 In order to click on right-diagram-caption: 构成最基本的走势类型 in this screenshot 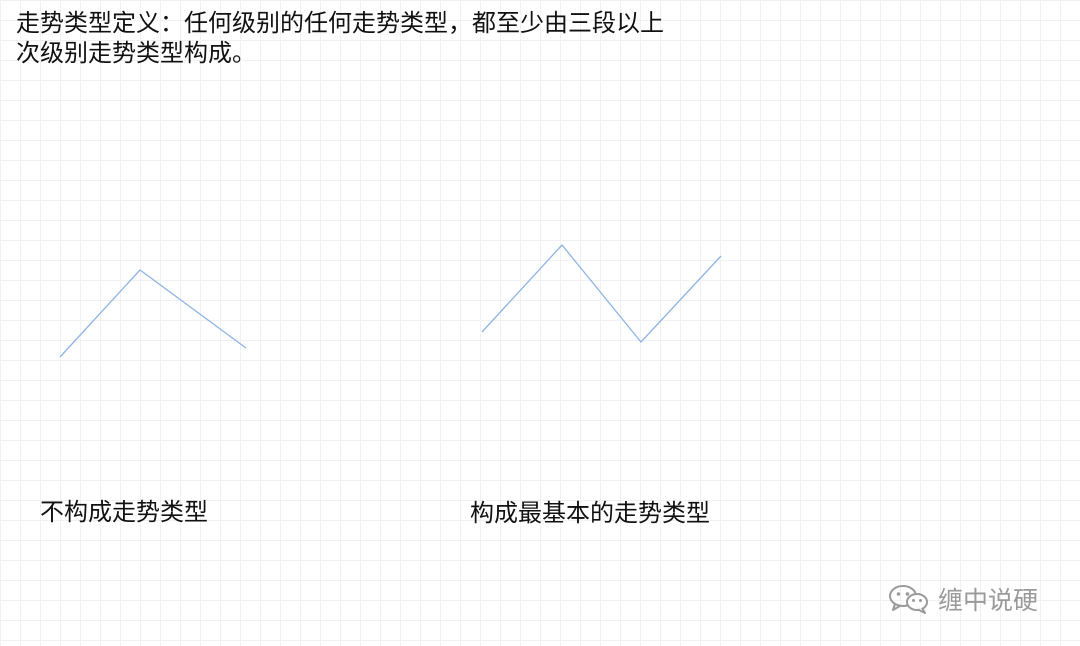, I will do `click(590, 513)`.